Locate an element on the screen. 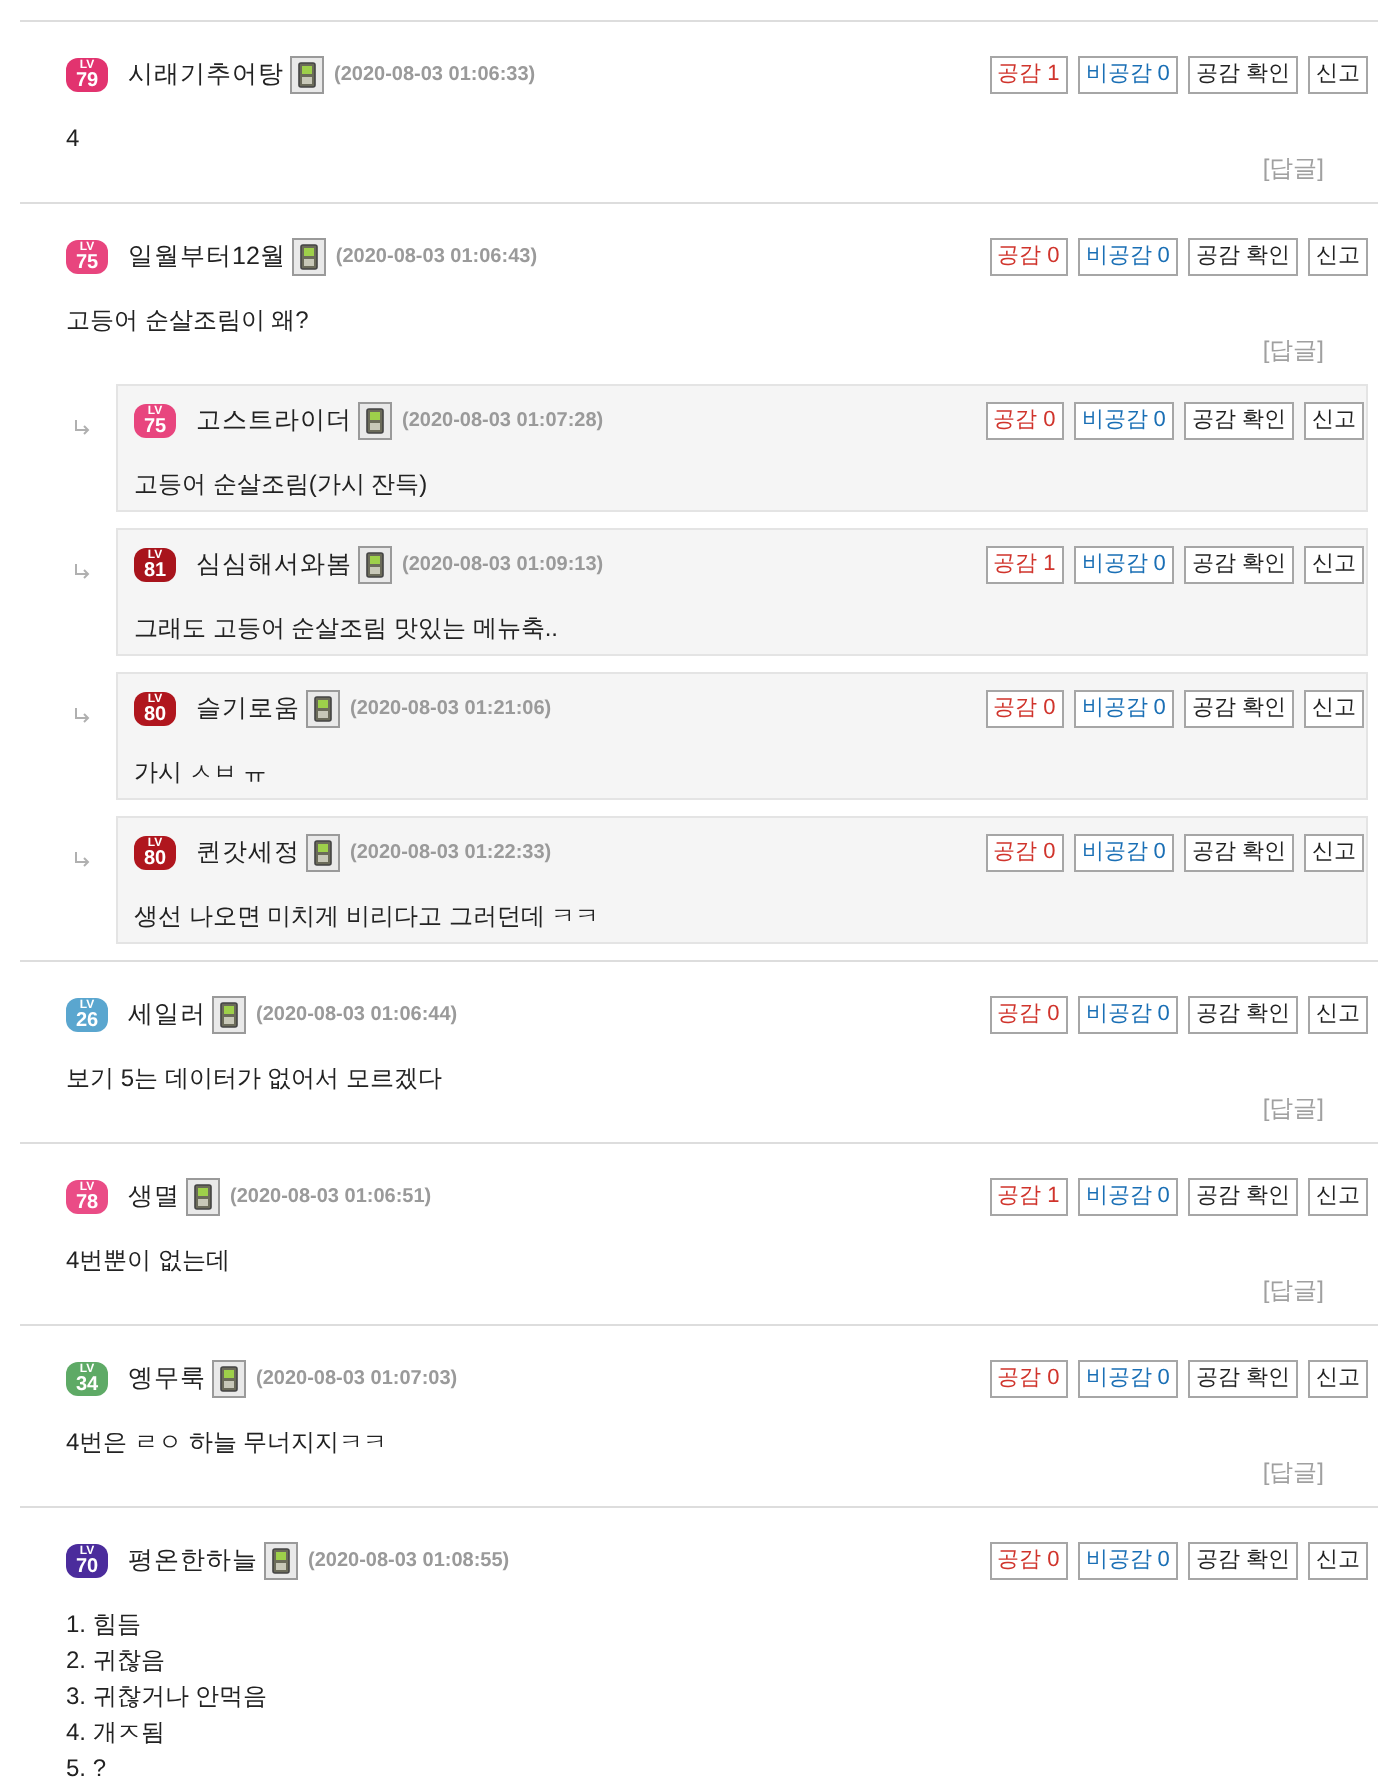 The height and width of the screenshot is (1782, 1398). comment-text: 고등어 순살조림이 왜? is located at coordinates (188, 321).